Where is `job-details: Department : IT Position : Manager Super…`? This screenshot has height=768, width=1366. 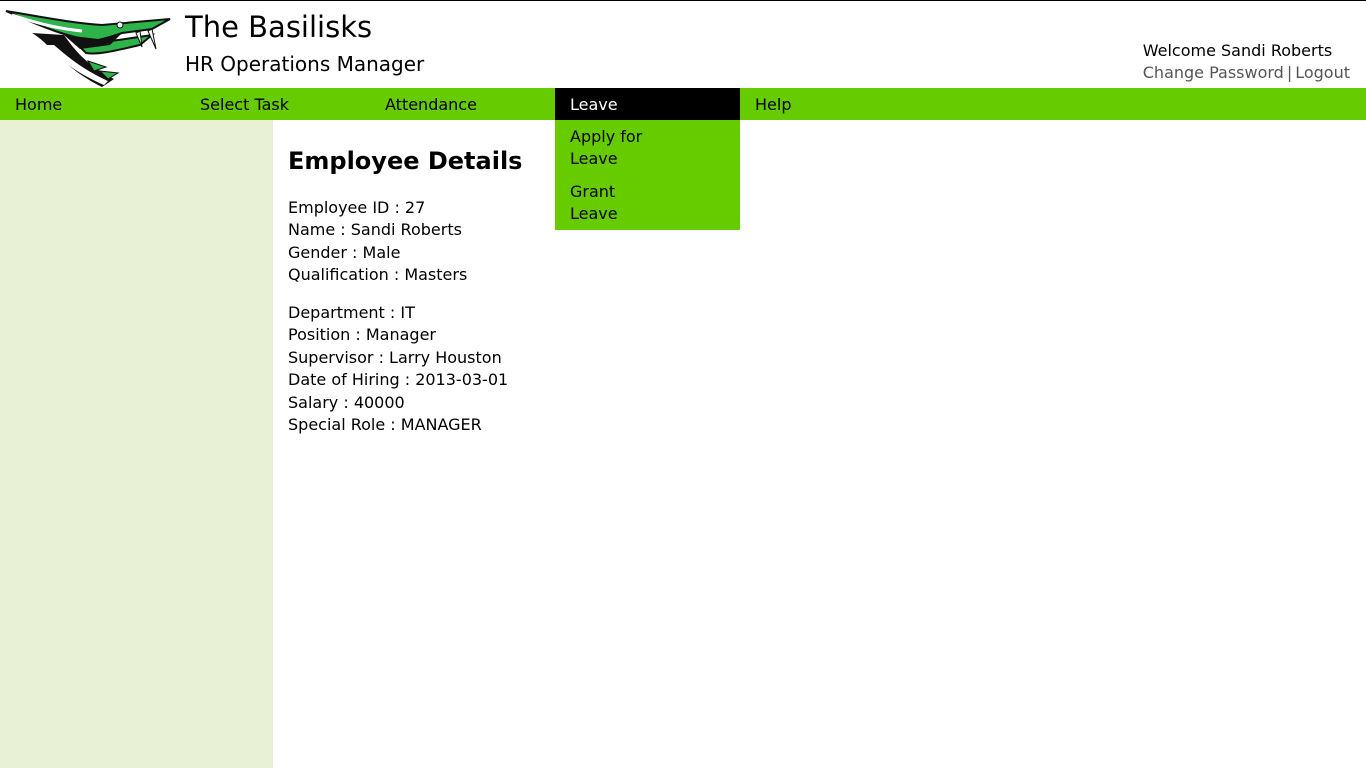 job-details: Department : IT Position : Manager Super… is located at coordinates (398, 369).